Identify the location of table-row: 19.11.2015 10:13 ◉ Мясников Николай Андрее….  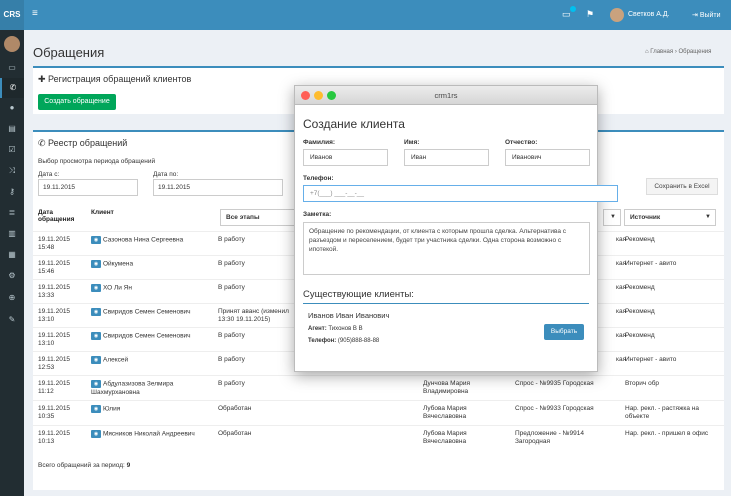
(378, 439).